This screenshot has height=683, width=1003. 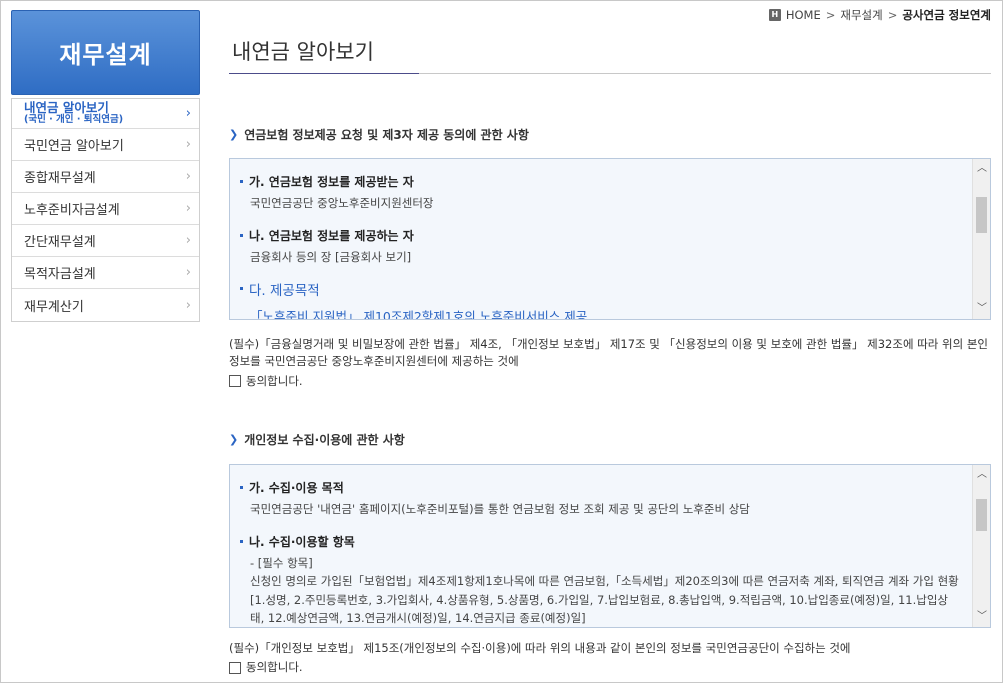 I want to click on sidebar-item-label: 노후준비자금설계, so click(x=72, y=210).